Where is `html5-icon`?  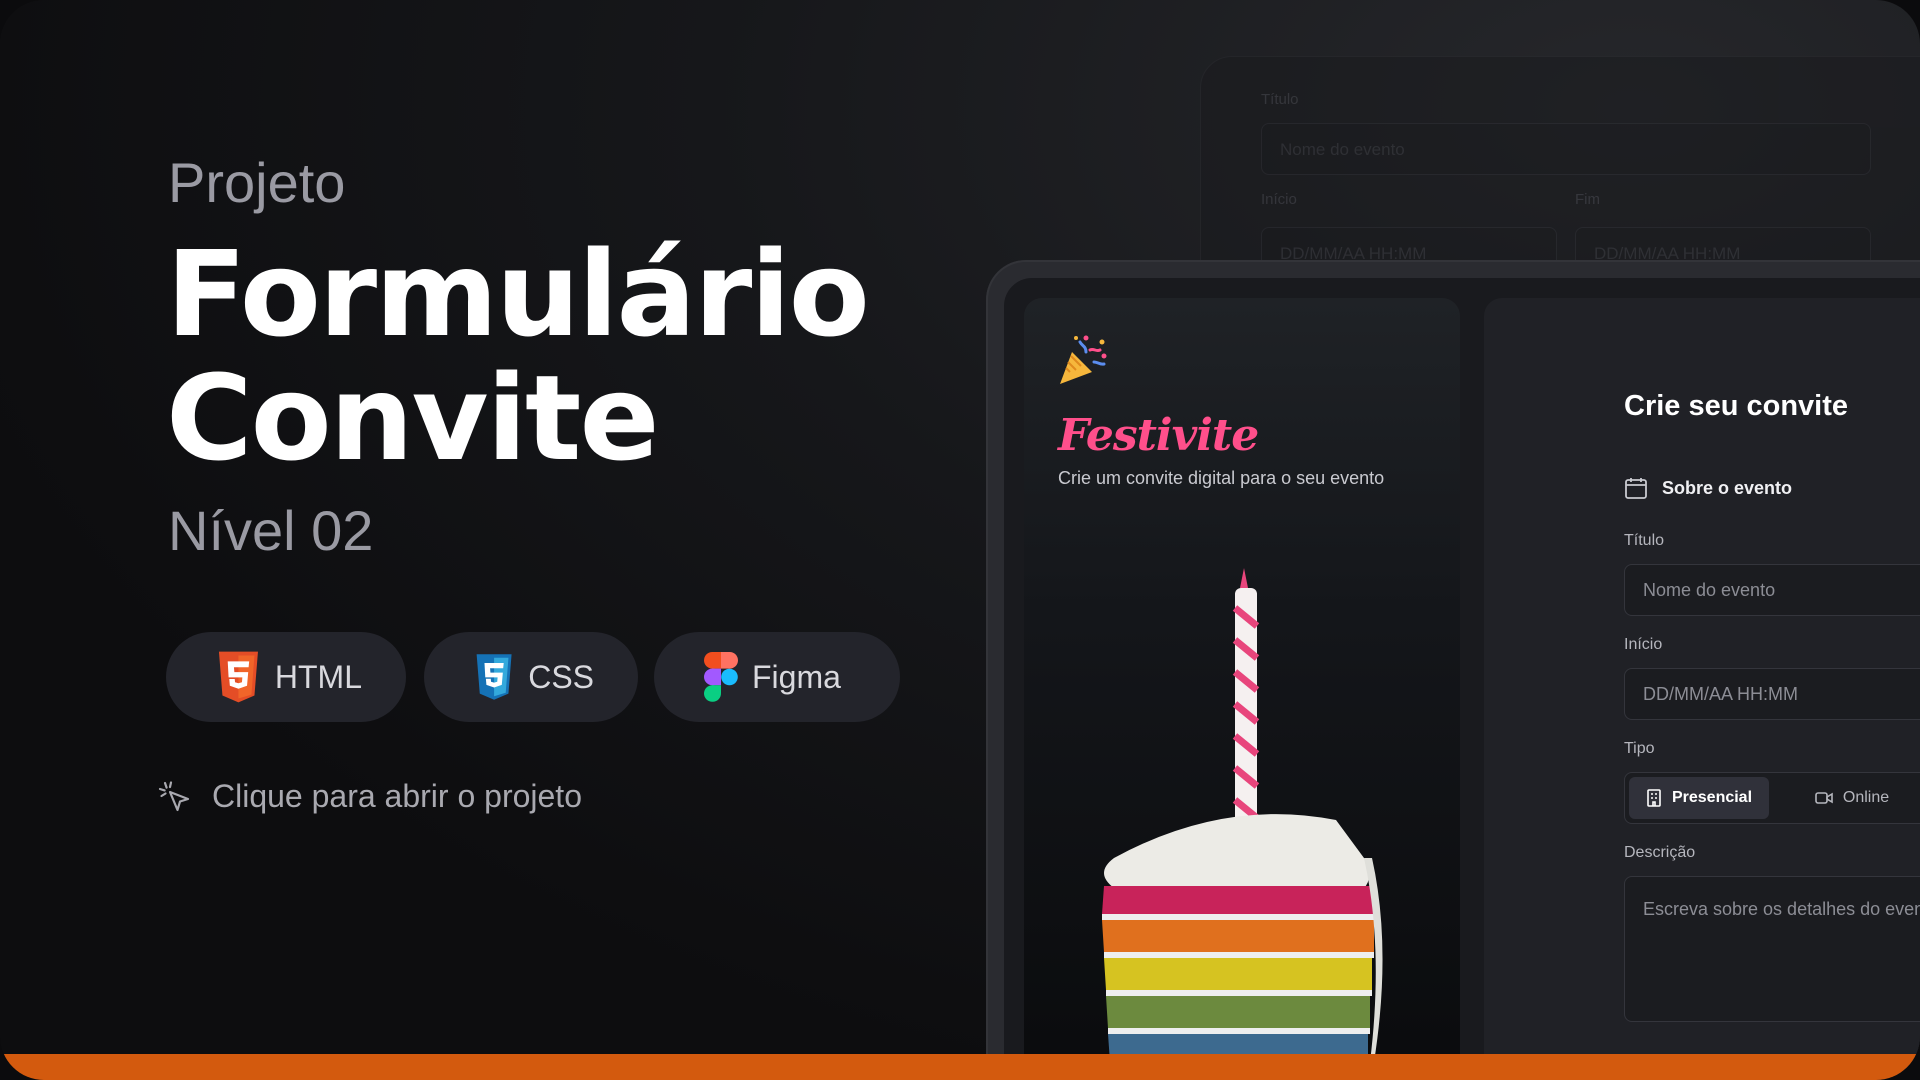 html5-icon is located at coordinates (238, 677).